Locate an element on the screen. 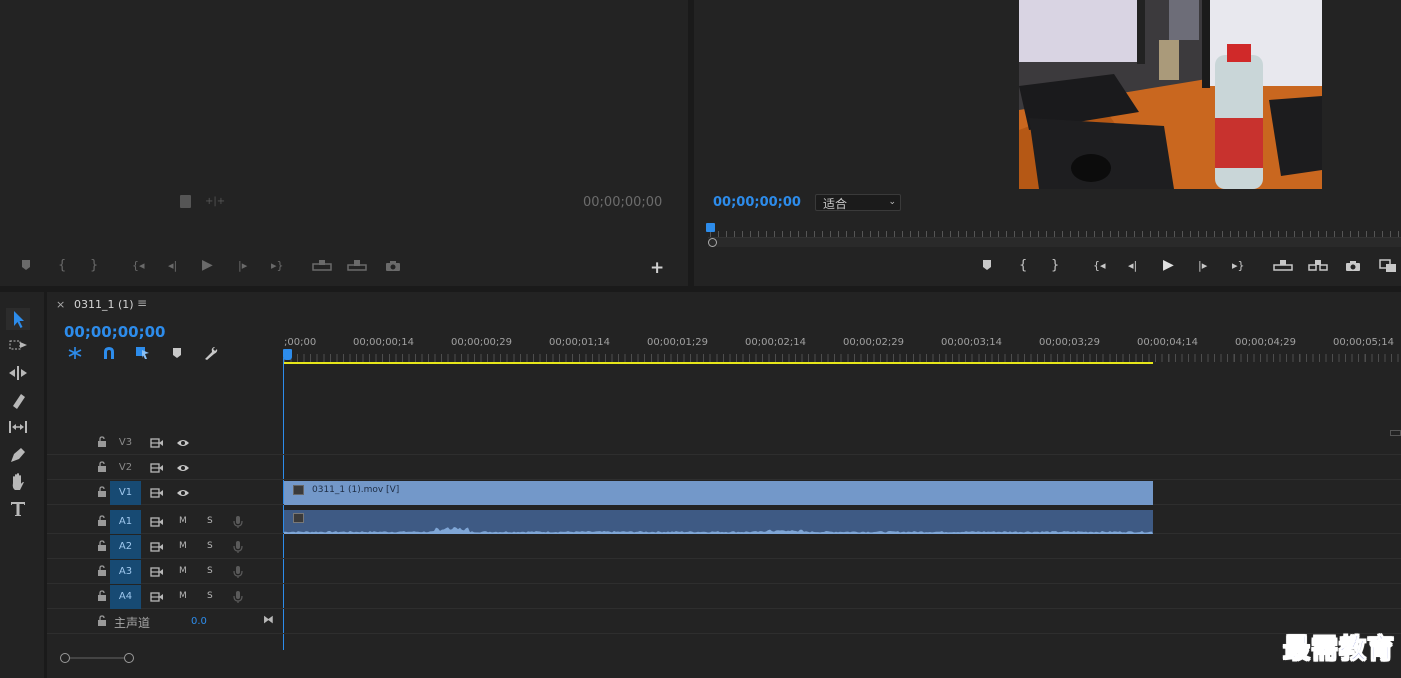 This screenshot has height=678, width=1401. track-target: A3 is located at coordinates (125, 572).